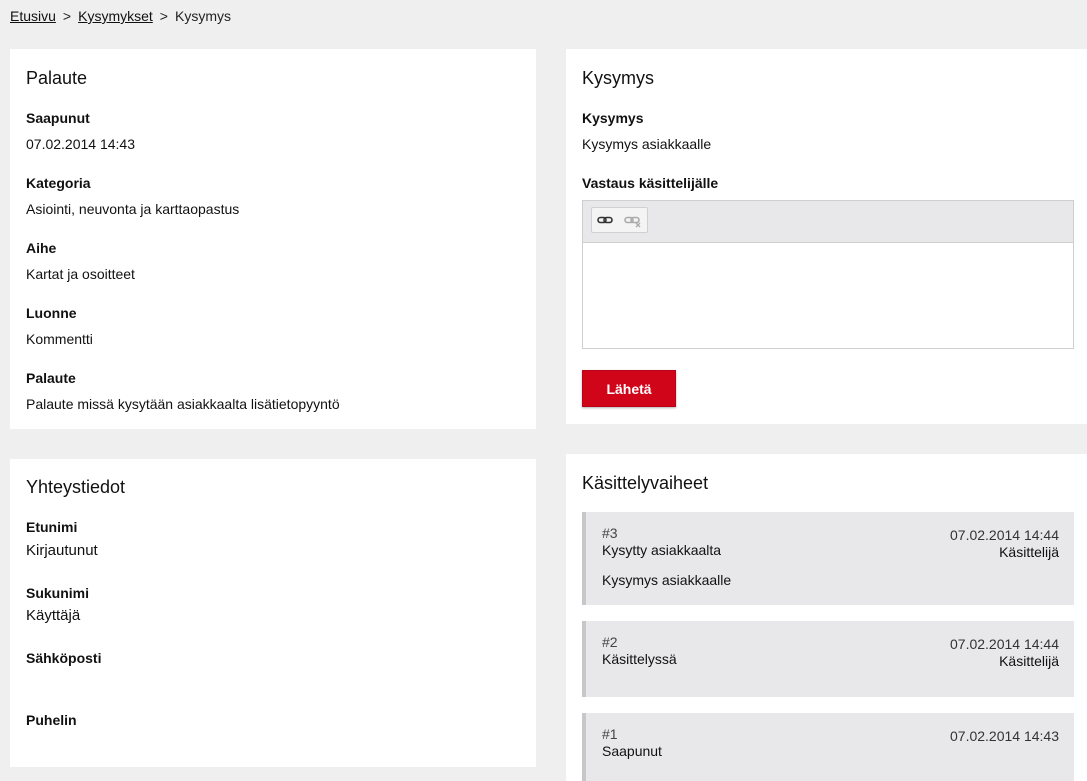 This screenshot has width=1087, height=781. I want to click on feedback-panel-title: Palaute, so click(57, 78).